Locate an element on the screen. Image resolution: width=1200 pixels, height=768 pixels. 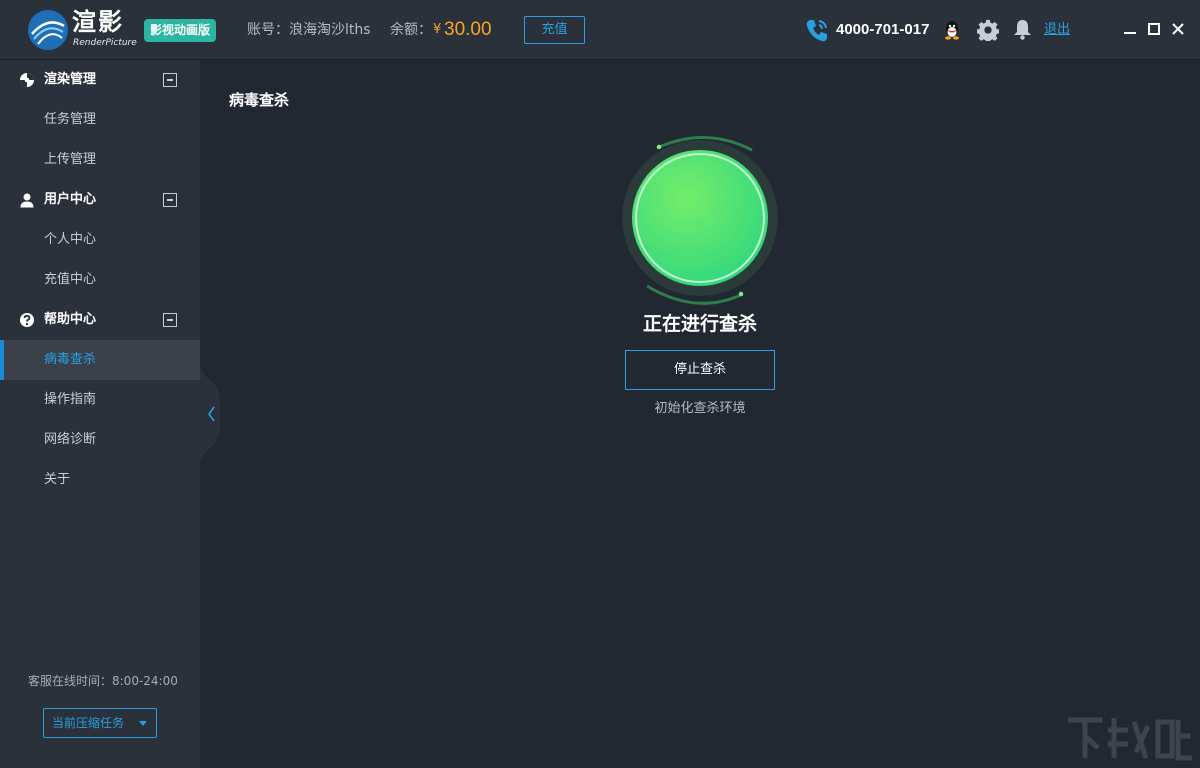
sidebar-item-network-diagnosis: 网络诊断 is located at coordinates (100, 440).